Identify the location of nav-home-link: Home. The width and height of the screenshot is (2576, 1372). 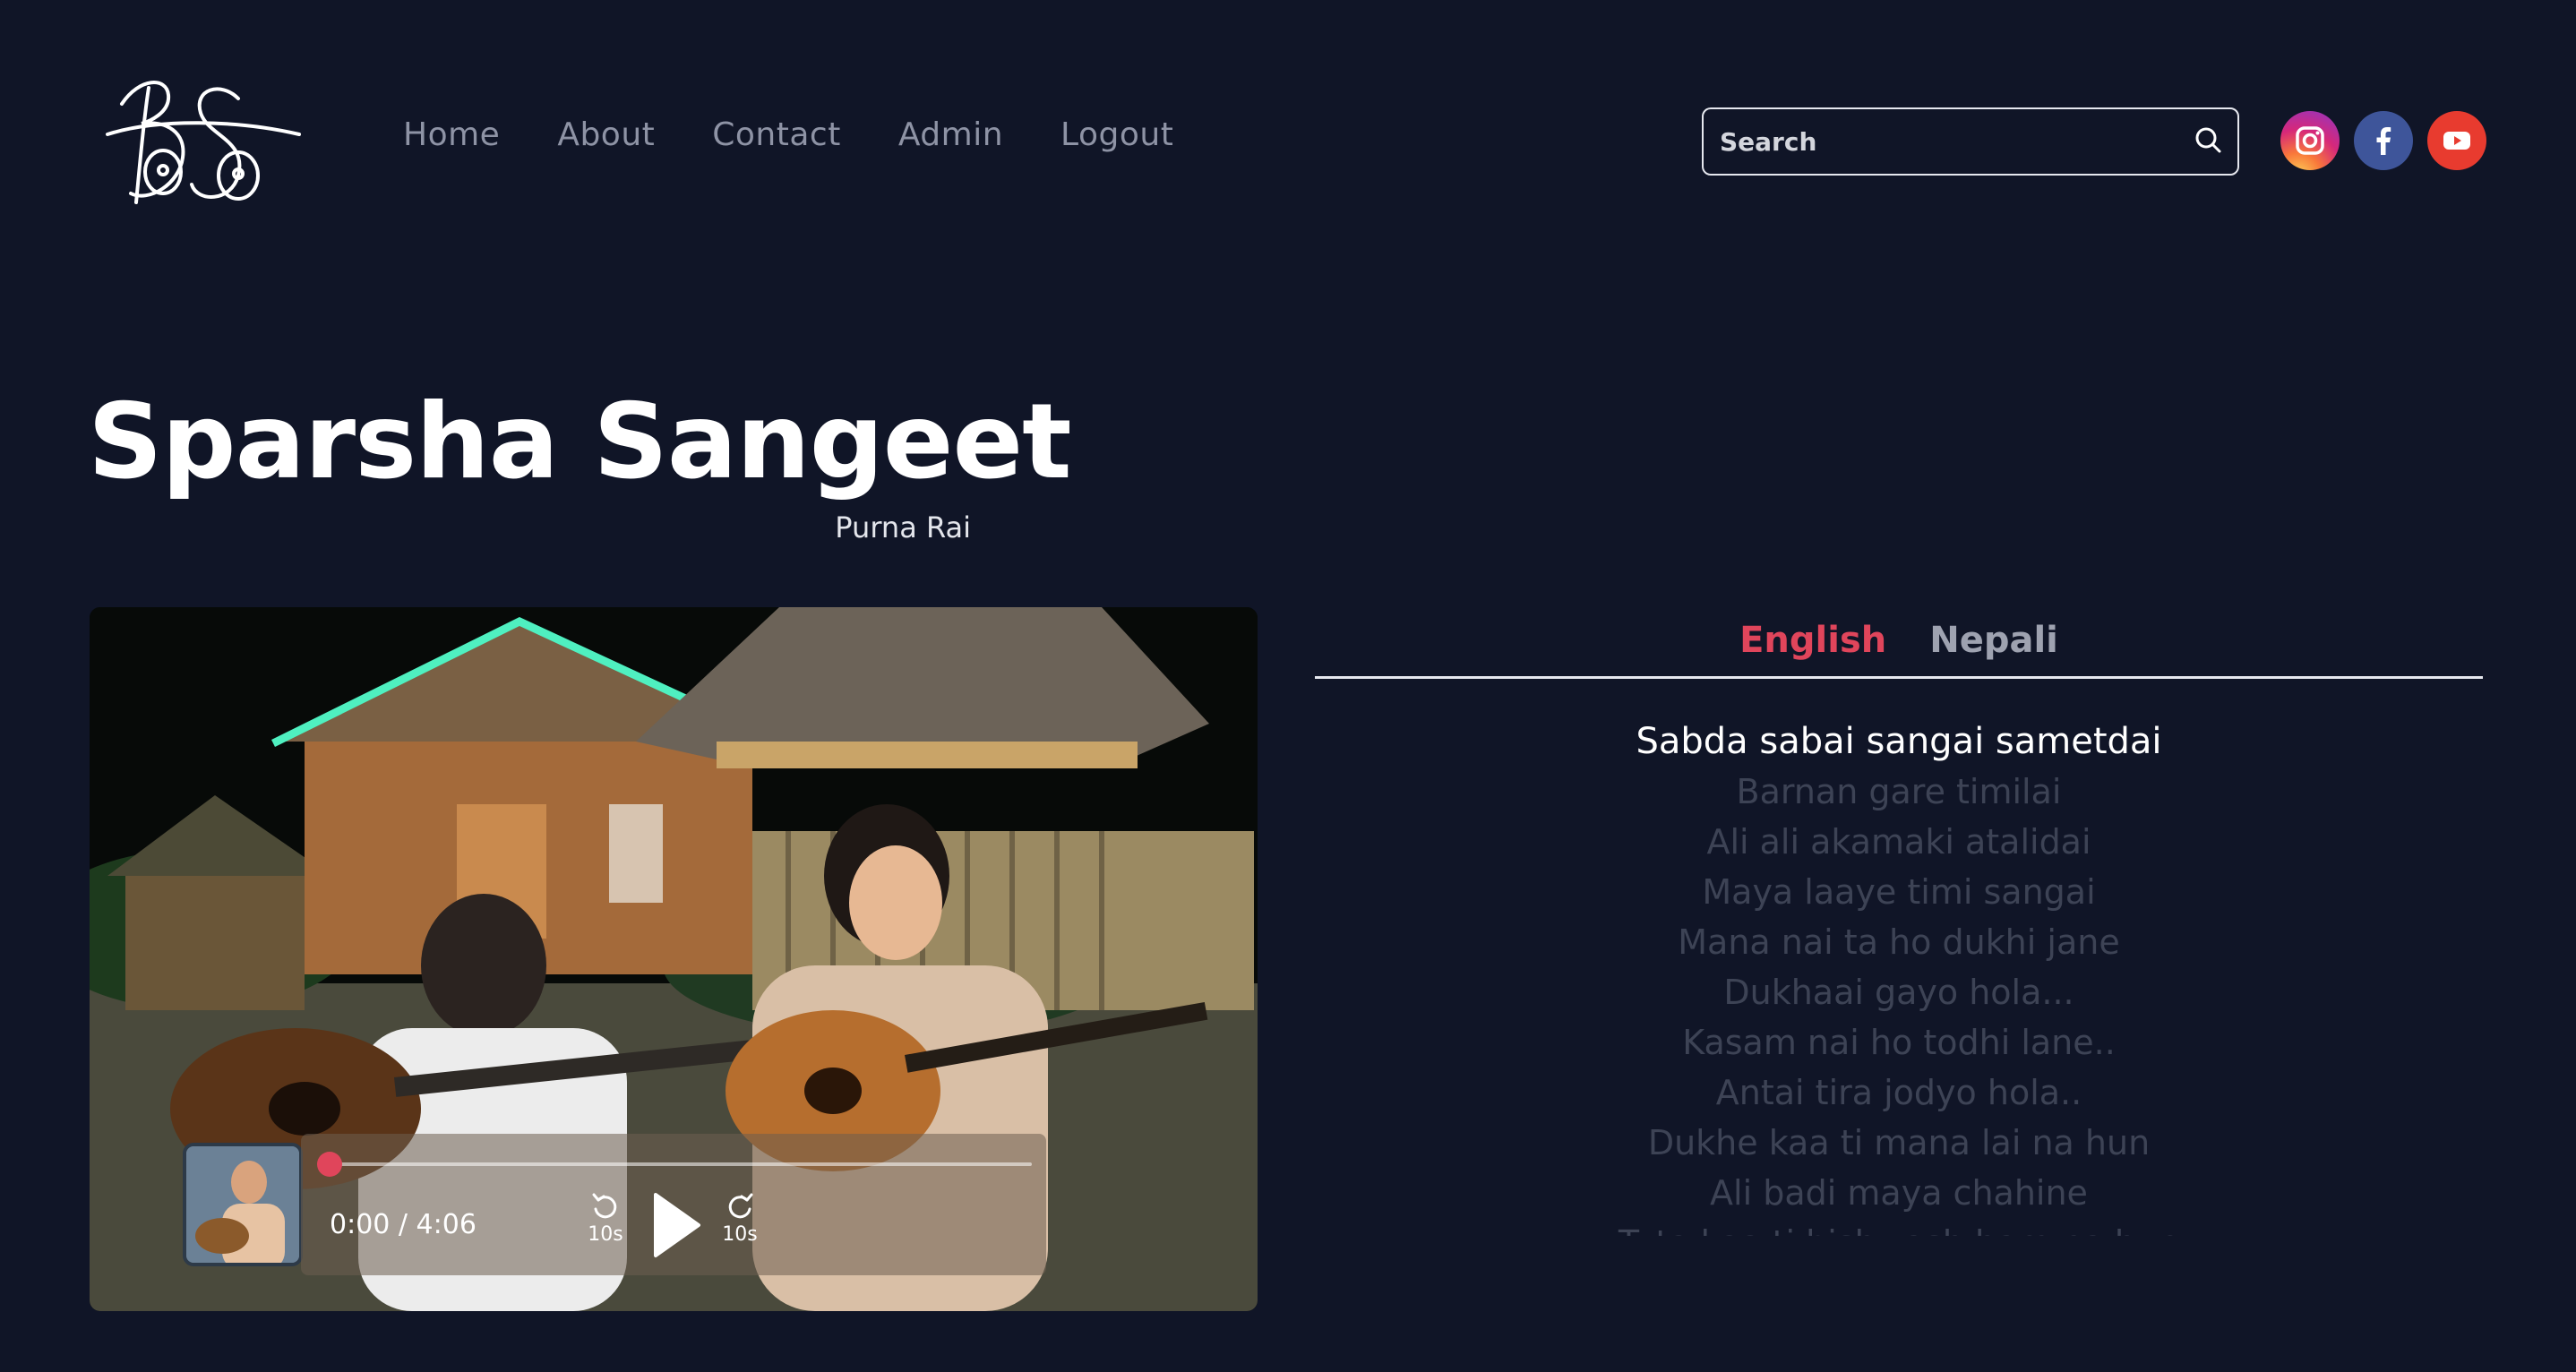
(451, 134).